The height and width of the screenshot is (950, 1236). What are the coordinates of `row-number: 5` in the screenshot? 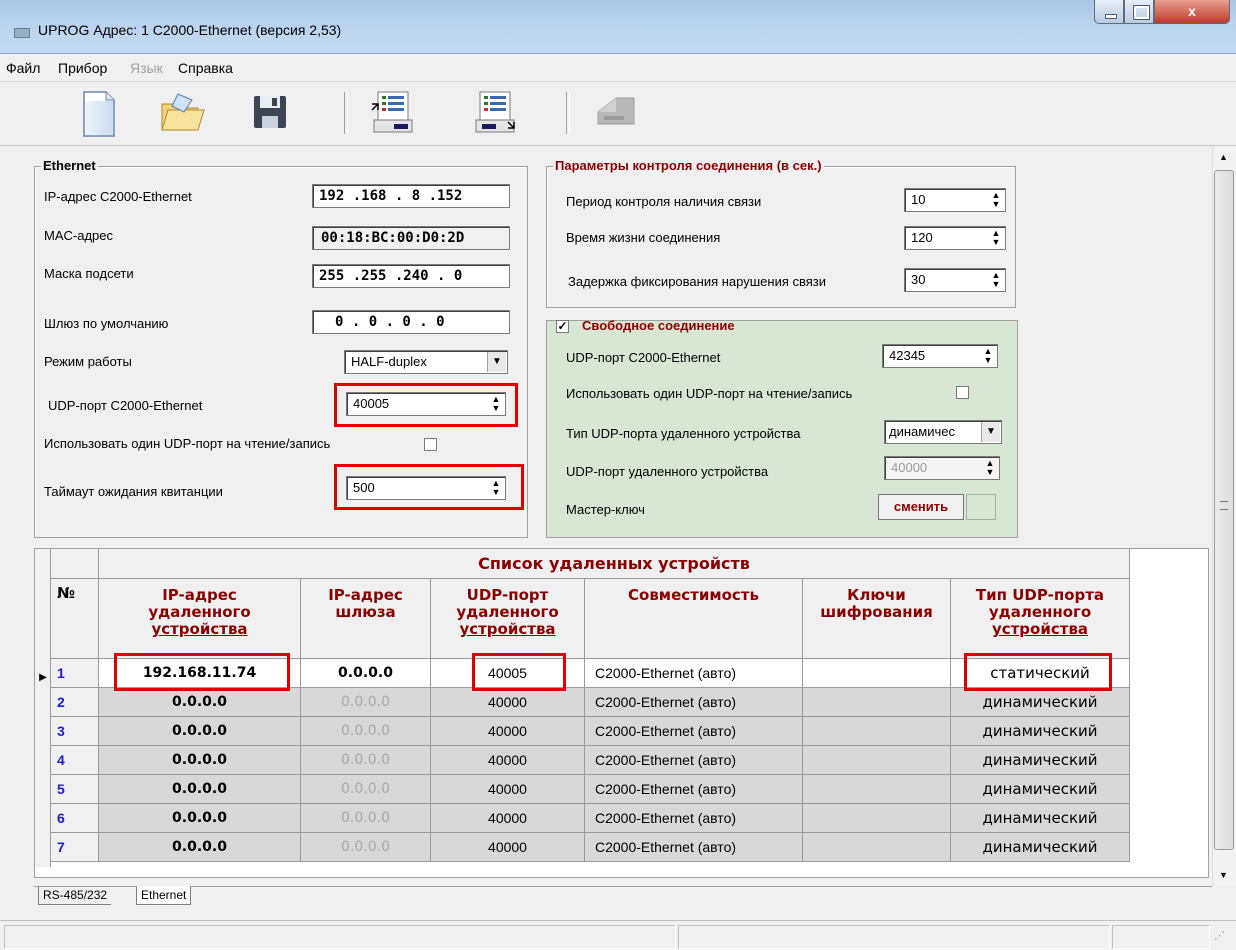 It's located at (75, 789).